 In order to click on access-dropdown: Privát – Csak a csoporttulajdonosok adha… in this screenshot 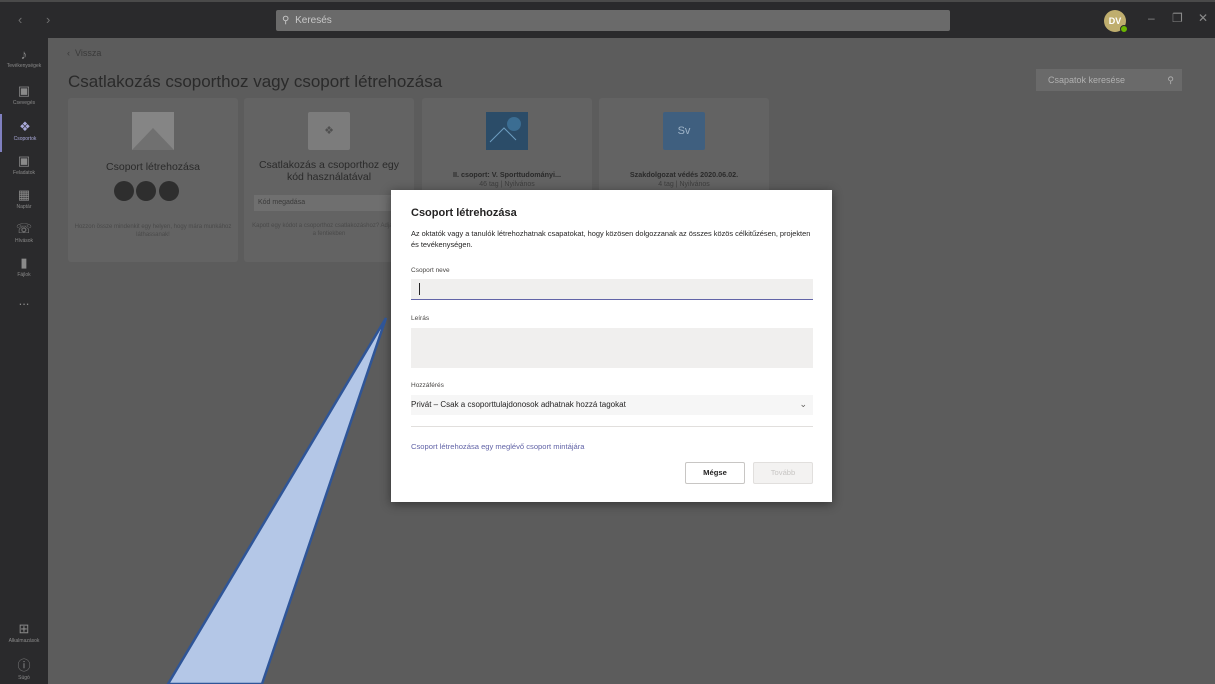, I will do `click(612, 405)`.